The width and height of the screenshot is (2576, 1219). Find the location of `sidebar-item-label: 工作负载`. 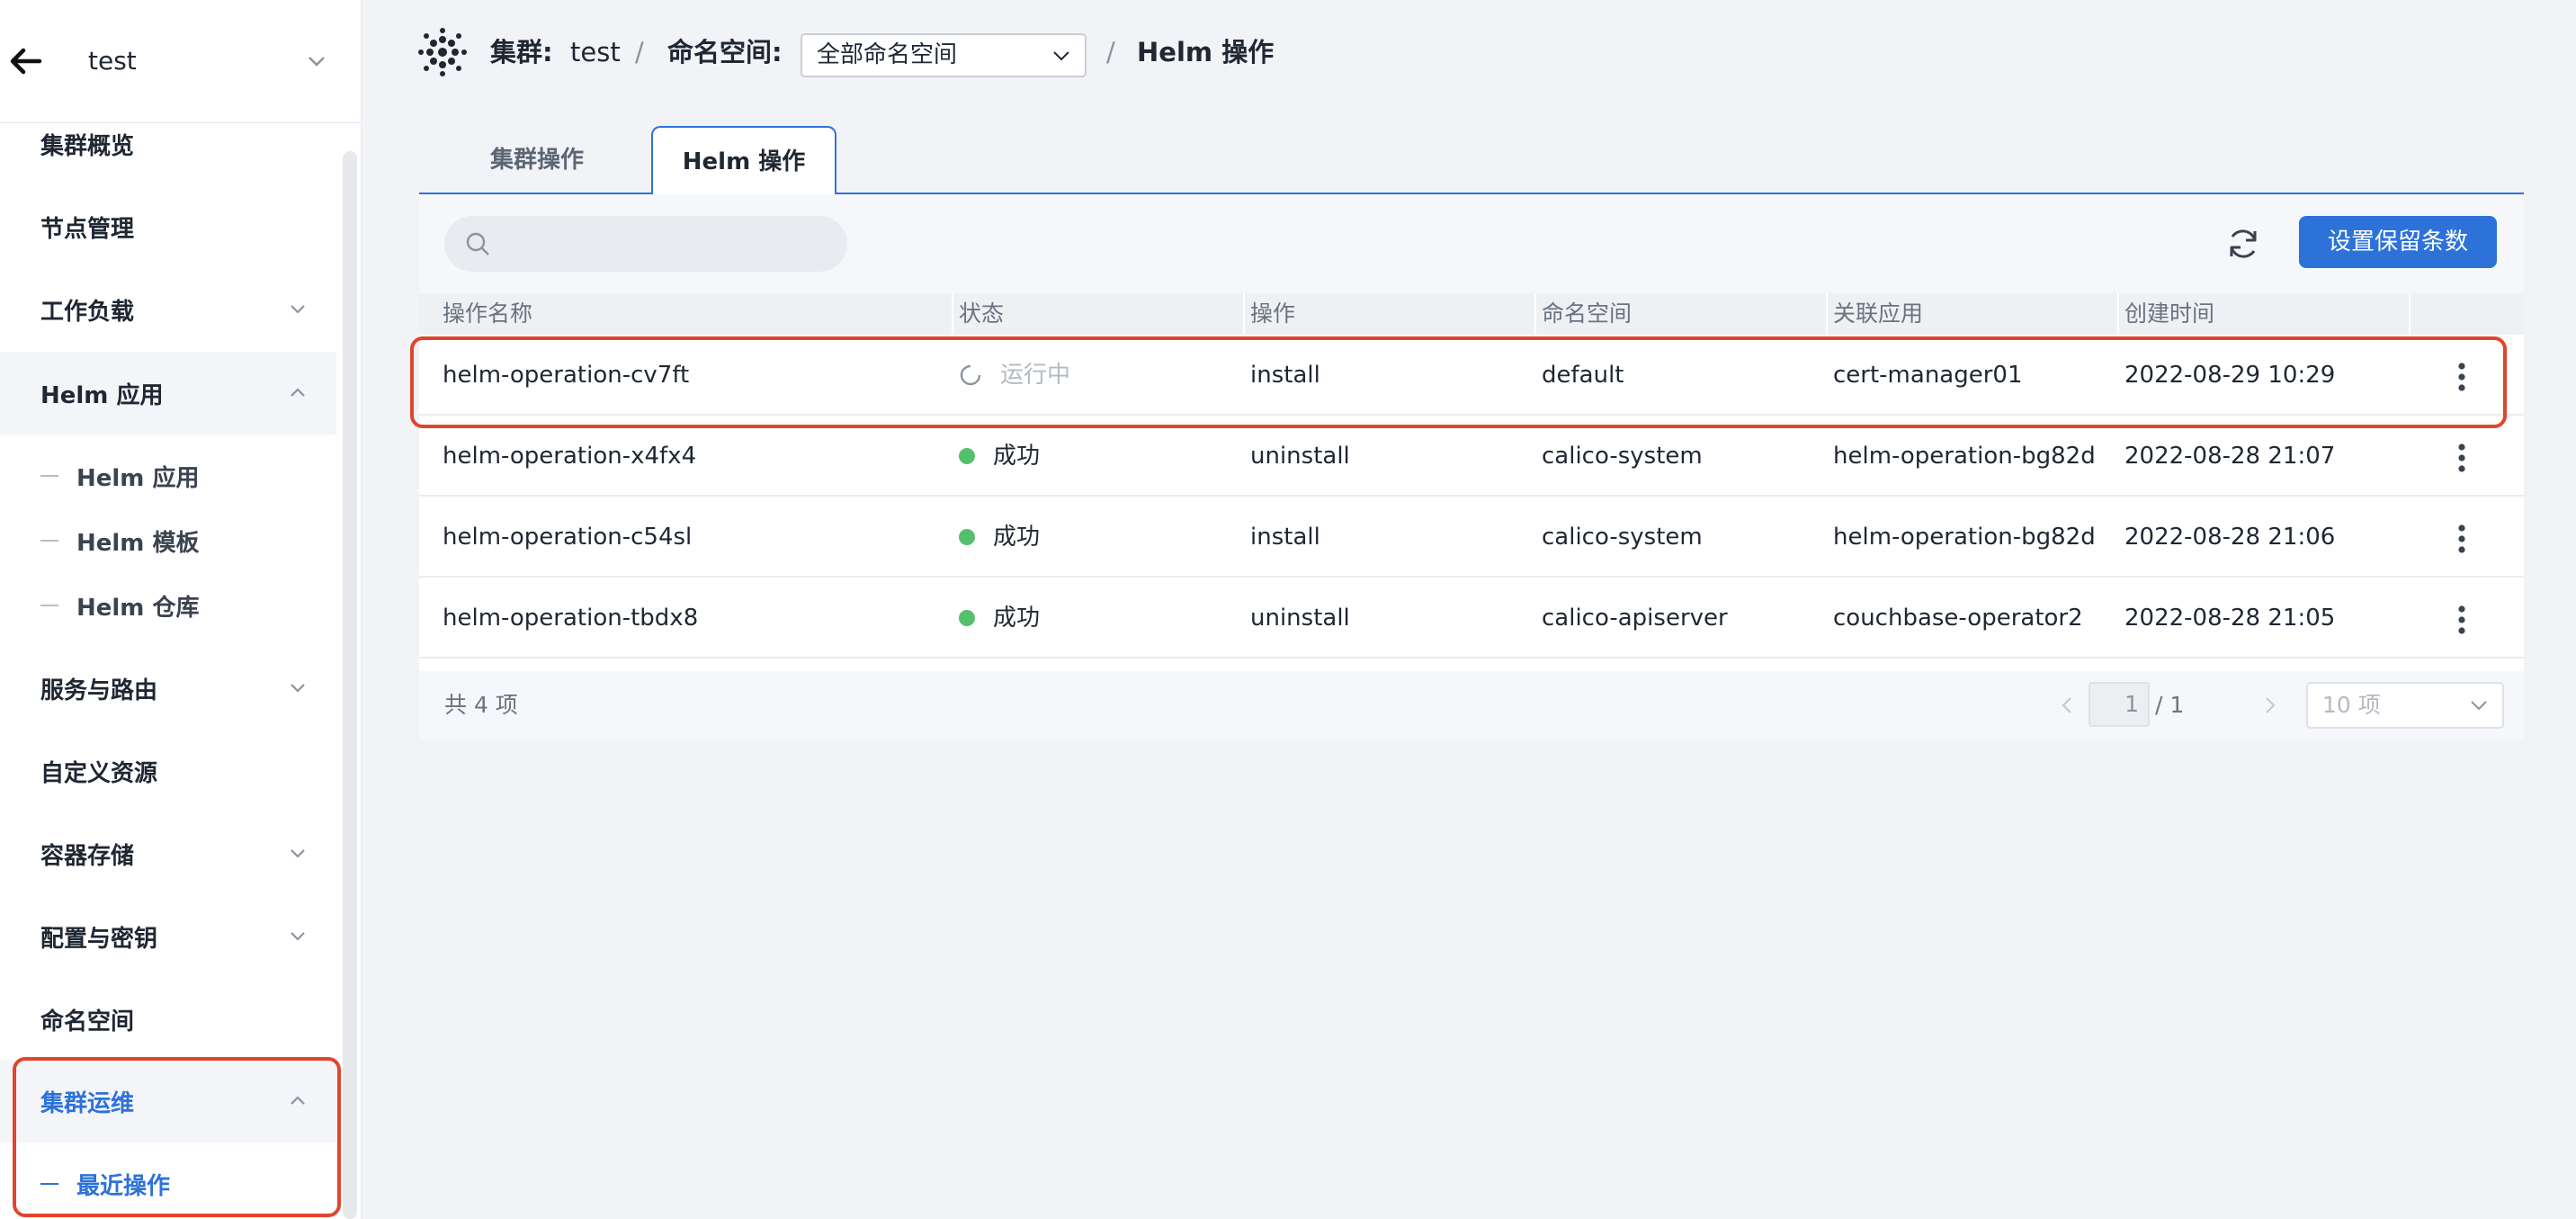

sidebar-item-label: 工作负载 is located at coordinates (87, 312).